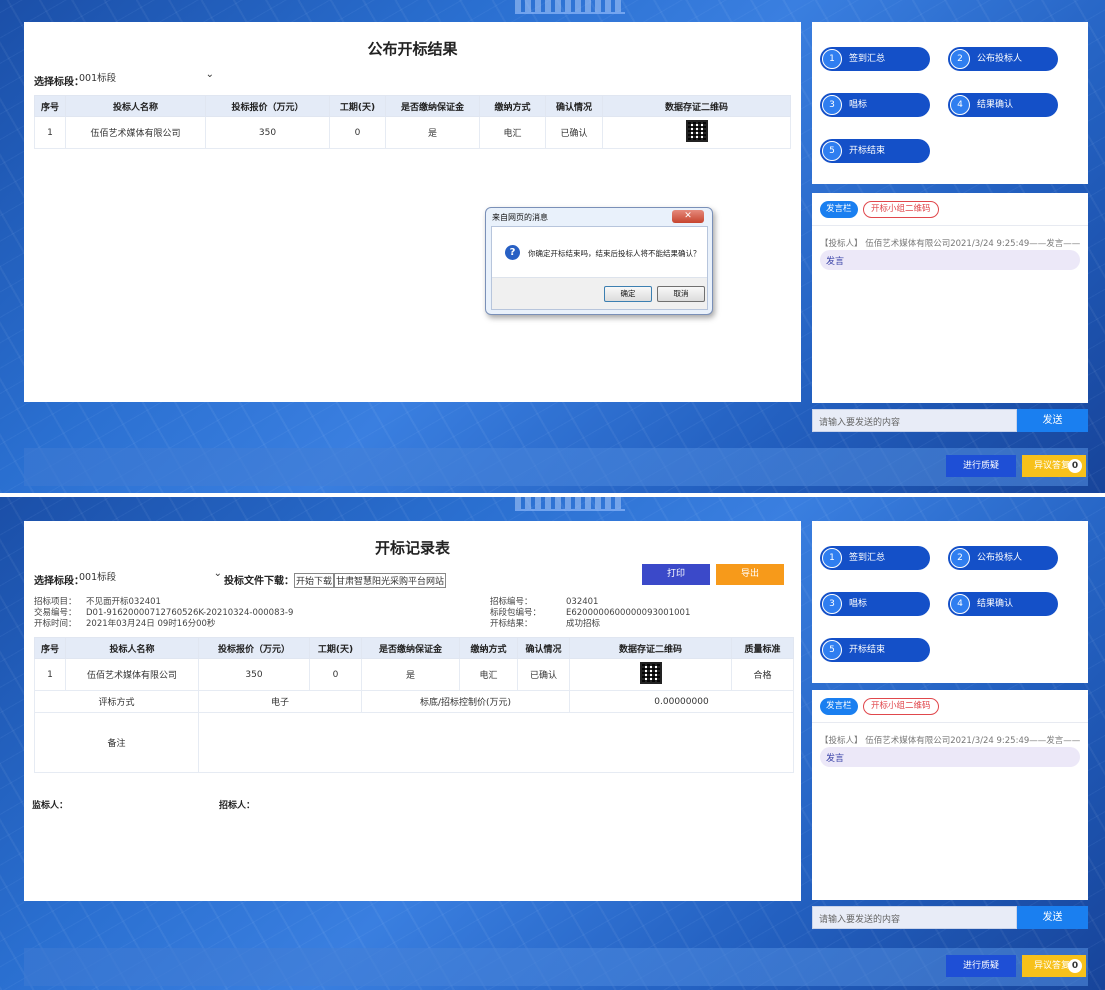  Describe the element at coordinates (280, 701) in the screenshot. I see `eval-value: 电子` at that location.